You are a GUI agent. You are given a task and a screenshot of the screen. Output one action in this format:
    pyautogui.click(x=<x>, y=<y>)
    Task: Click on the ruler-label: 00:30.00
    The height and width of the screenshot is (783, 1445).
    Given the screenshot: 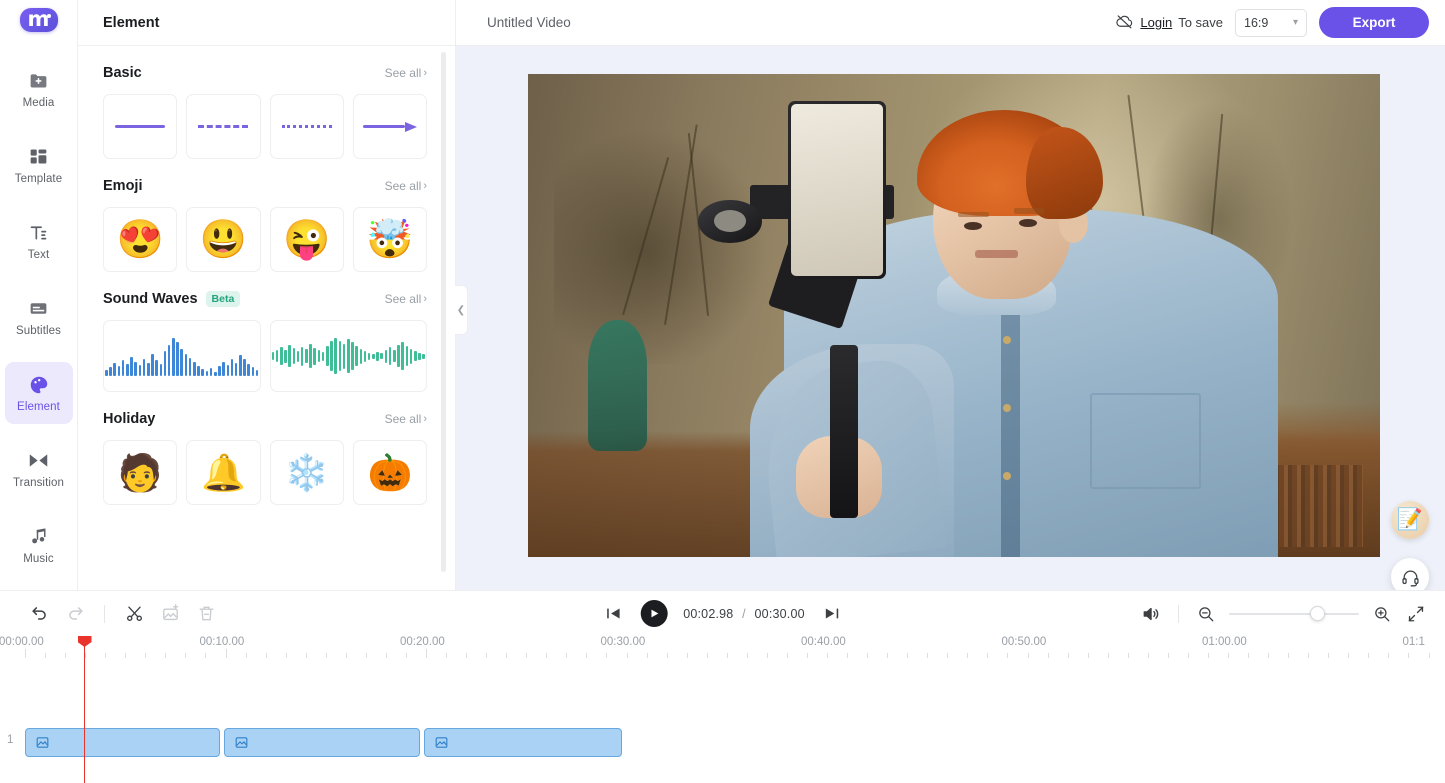 What is the action you would take?
    pyautogui.click(x=623, y=642)
    